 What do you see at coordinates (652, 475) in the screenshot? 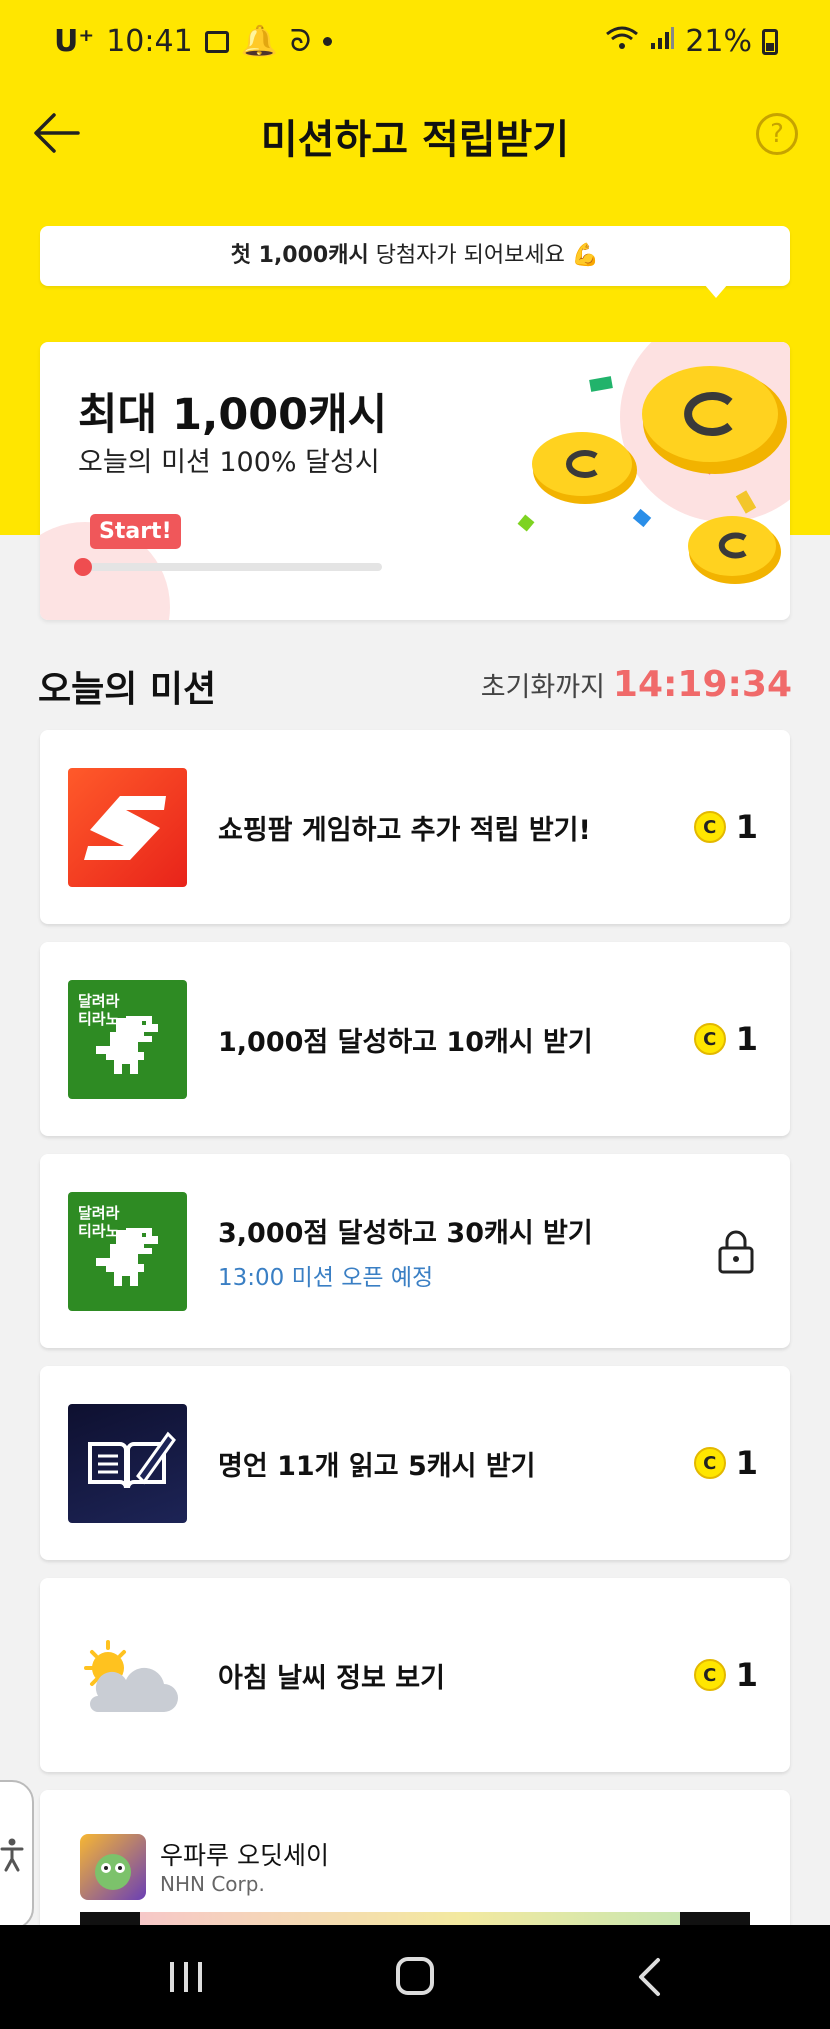
I see `coins-illustration` at bounding box center [652, 475].